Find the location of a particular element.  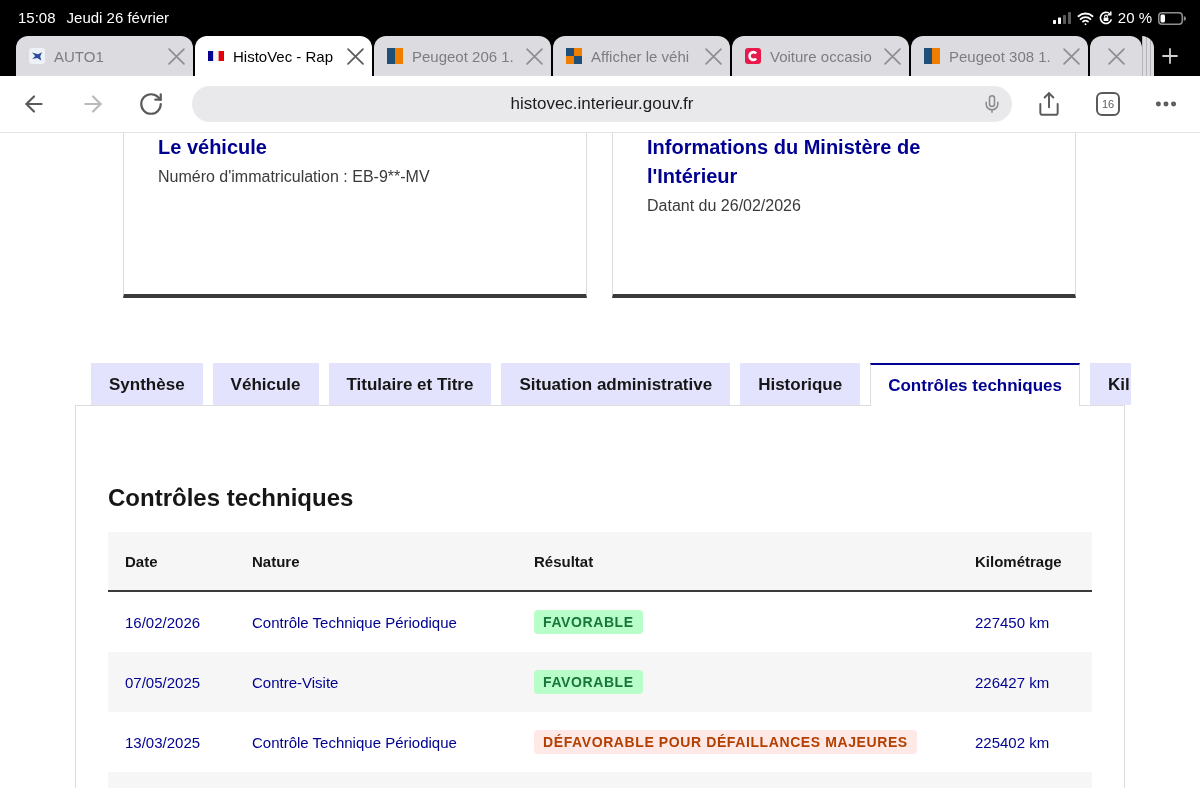

flag-icon is located at coordinates (216, 56).